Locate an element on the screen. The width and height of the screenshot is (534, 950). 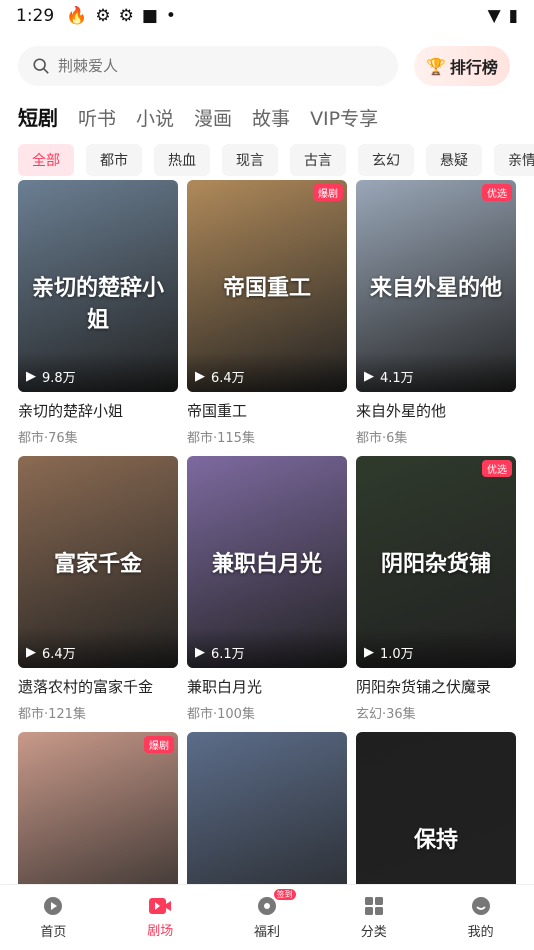
nav-profile: 我的 is located at coordinates (480, 917).